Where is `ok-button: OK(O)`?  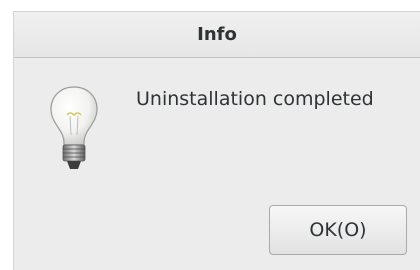
ok-button: OK(O) is located at coordinates (338, 230).